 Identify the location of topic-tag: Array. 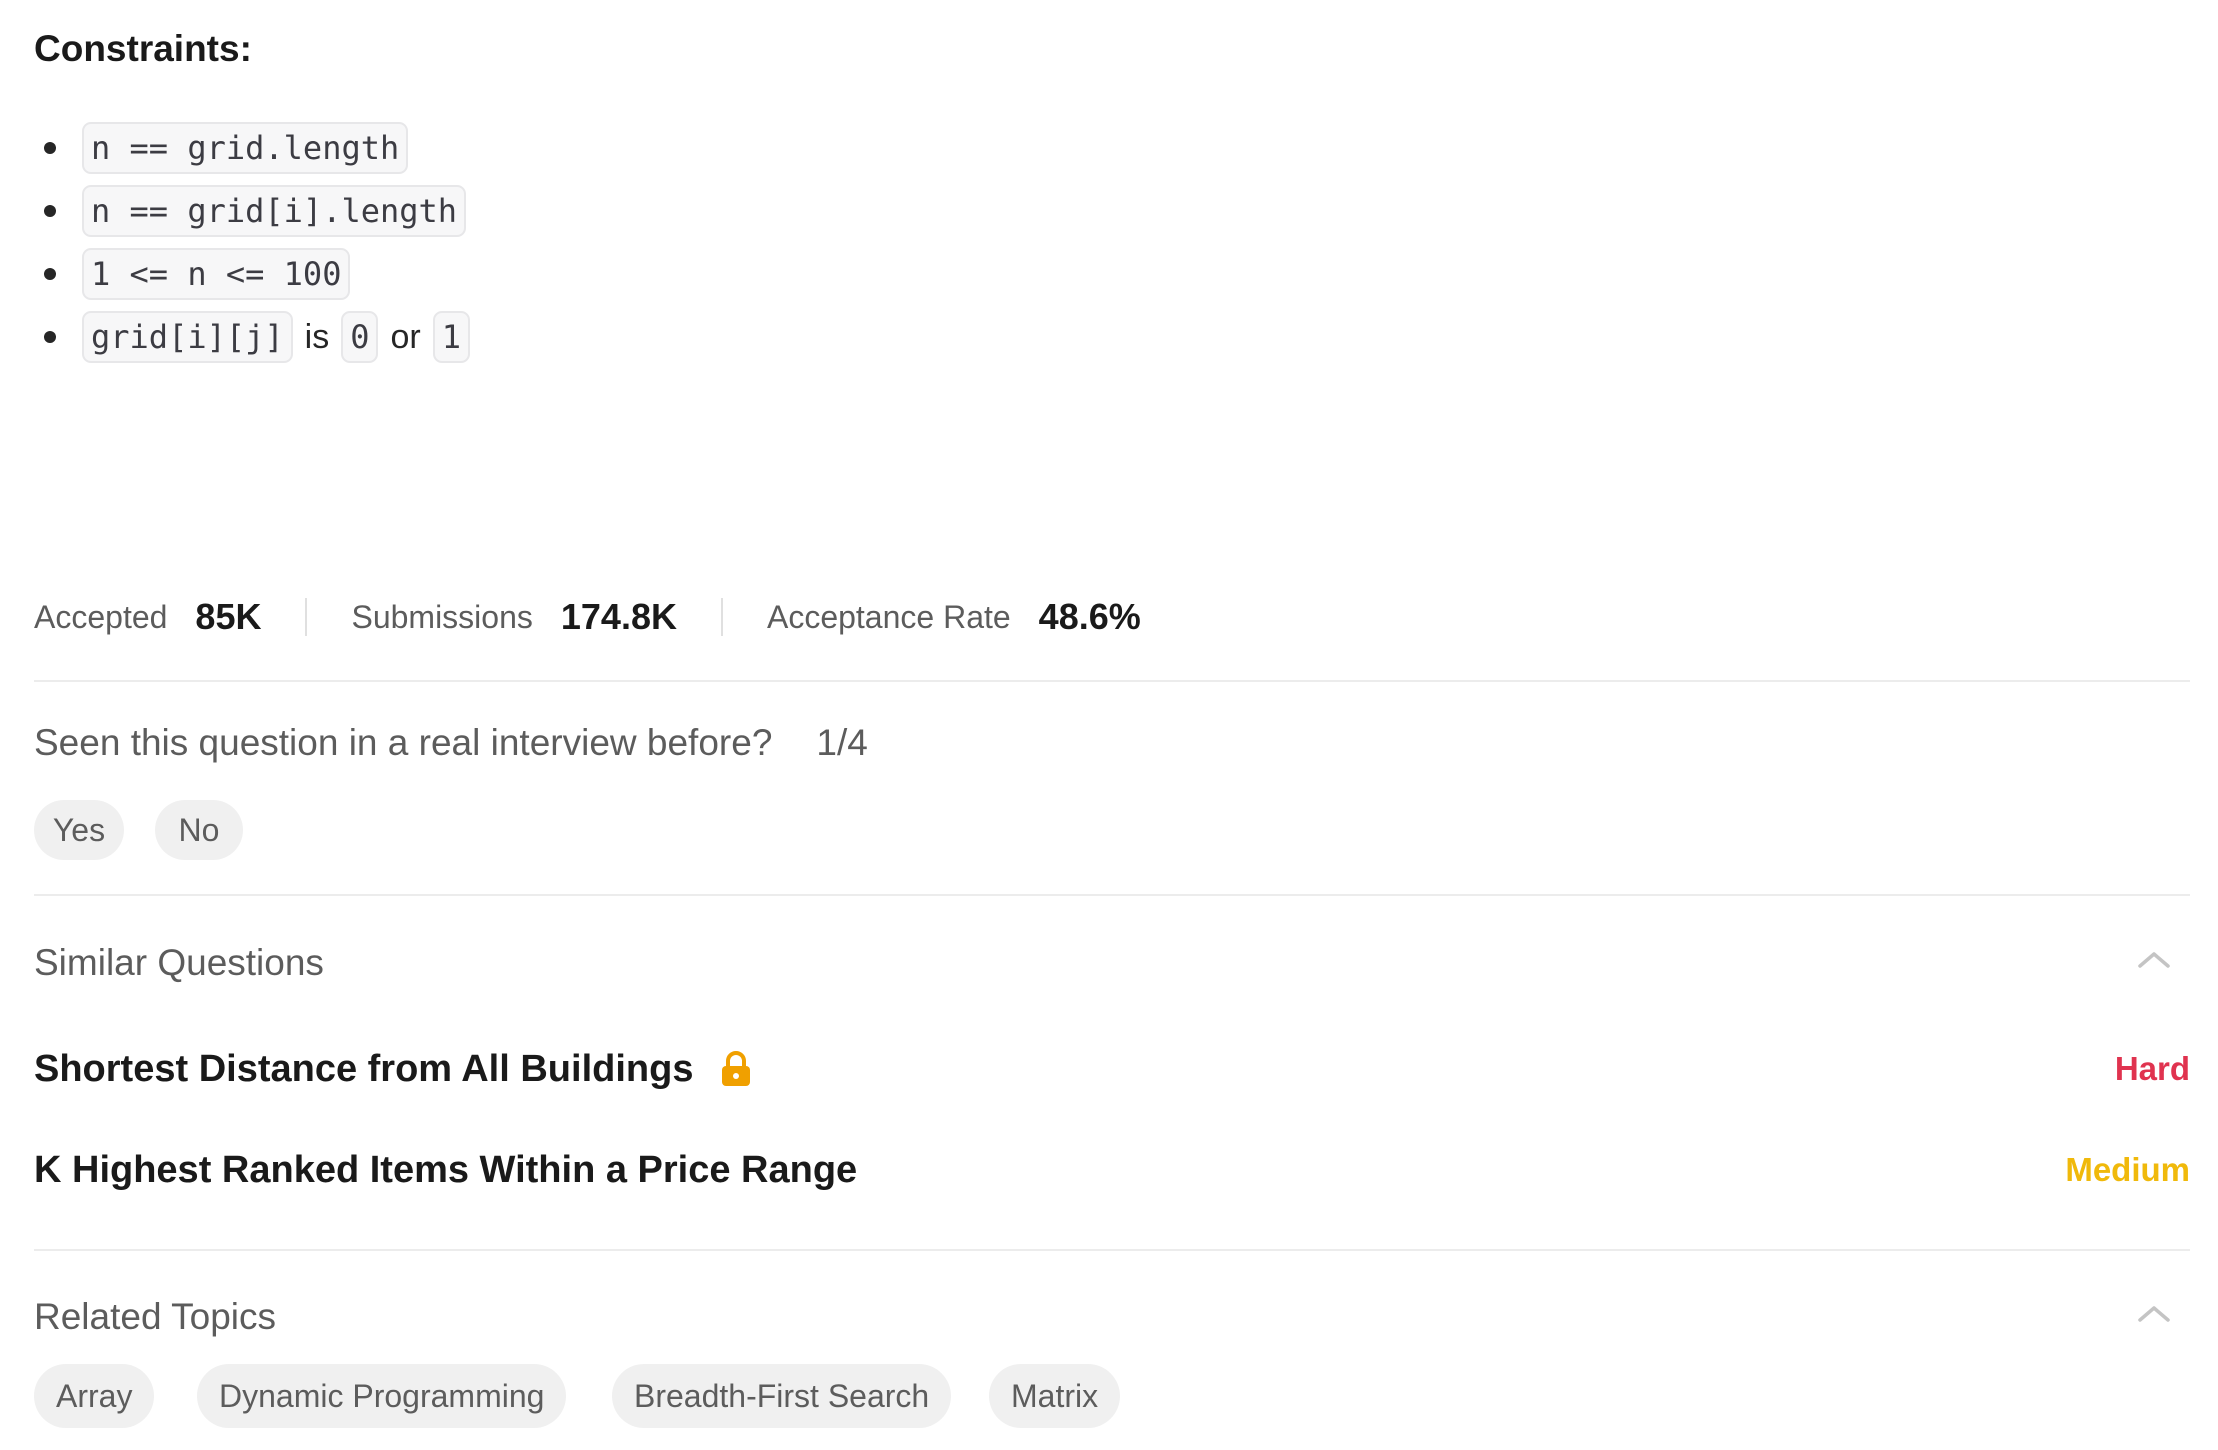
(94, 1396).